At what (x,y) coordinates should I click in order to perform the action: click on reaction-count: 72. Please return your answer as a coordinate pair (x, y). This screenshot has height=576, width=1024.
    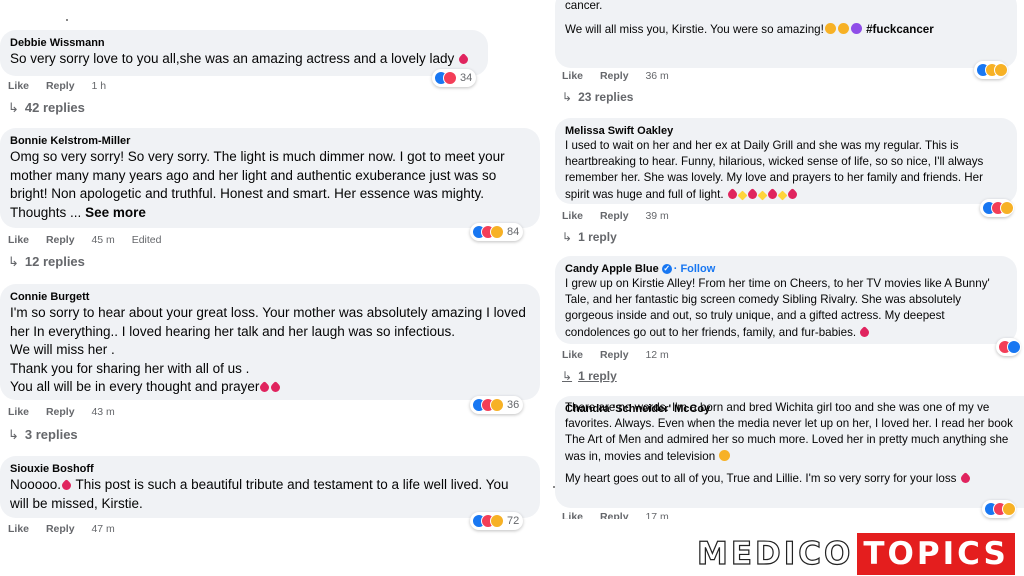
    Looking at the image, I should click on (513, 521).